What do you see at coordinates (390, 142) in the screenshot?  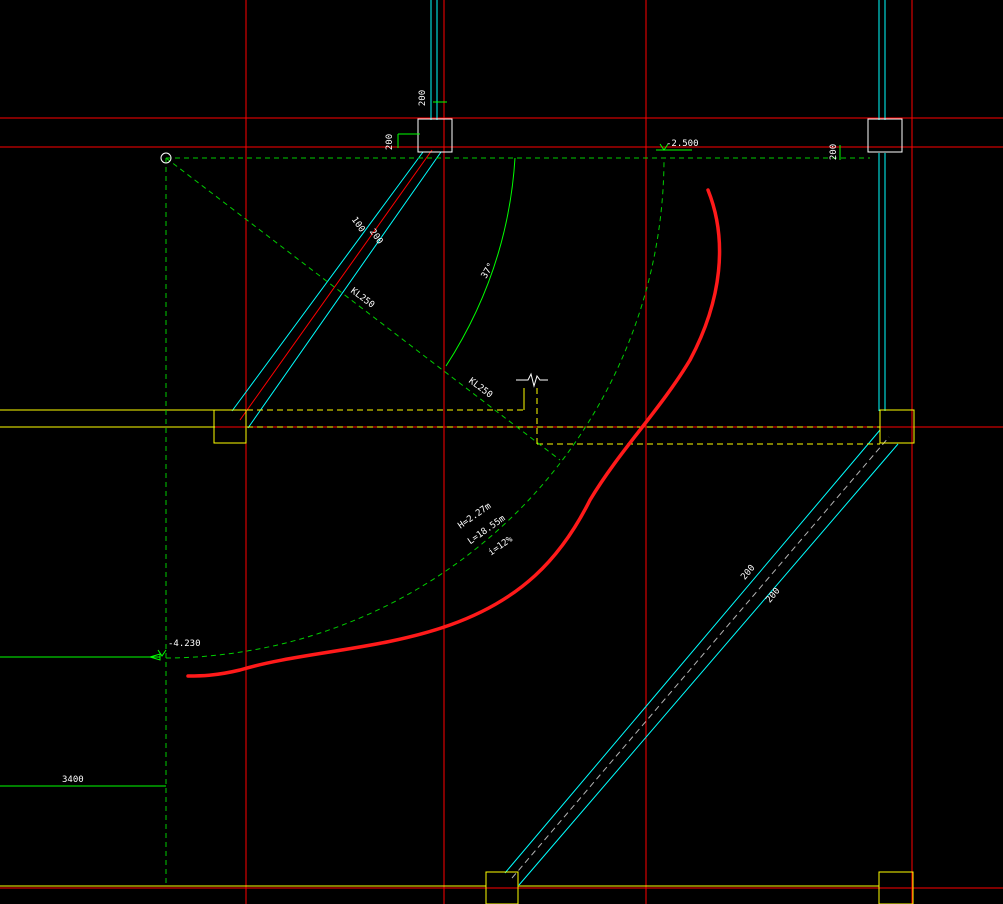 I see `dim-label-200-left: 200` at bounding box center [390, 142].